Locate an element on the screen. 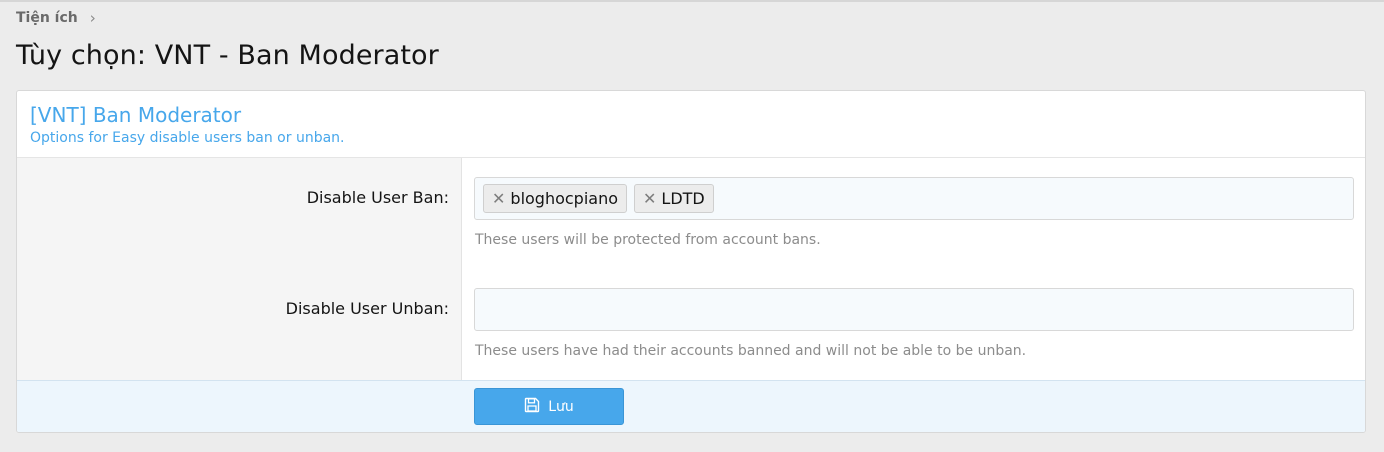 This screenshot has width=1384, height=452. breadcrumb: Tiện ích › is located at coordinates (56, 18).